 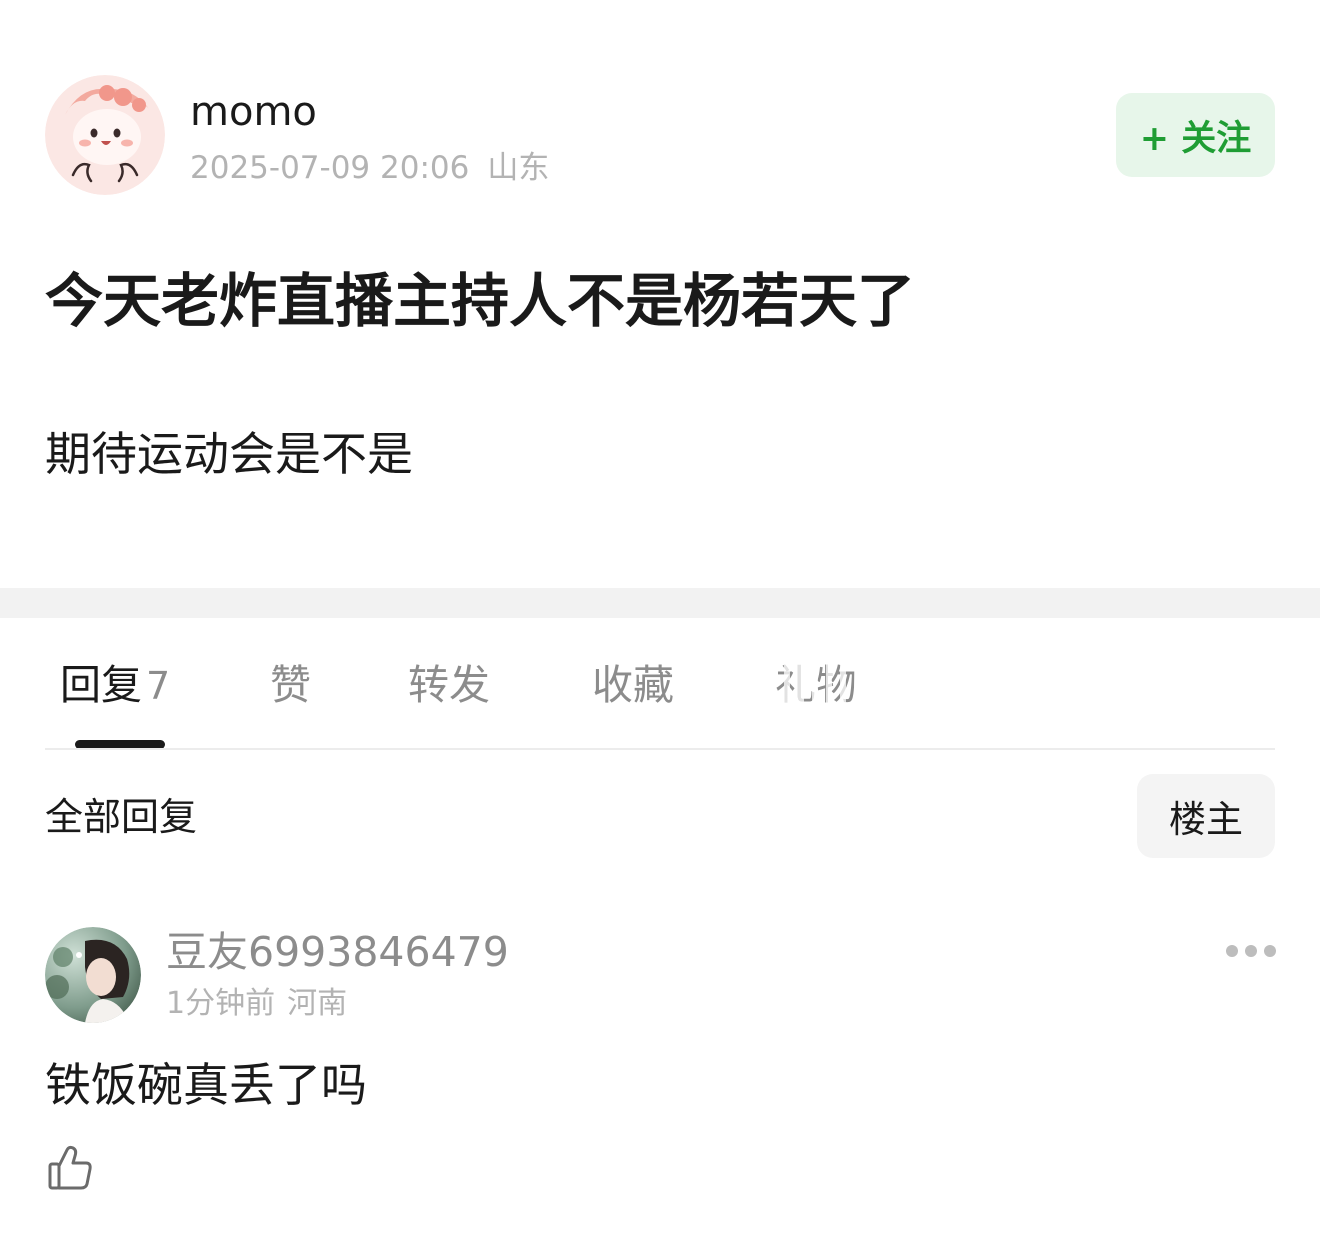 I want to click on tab-likes: 赞, so click(x=290, y=685).